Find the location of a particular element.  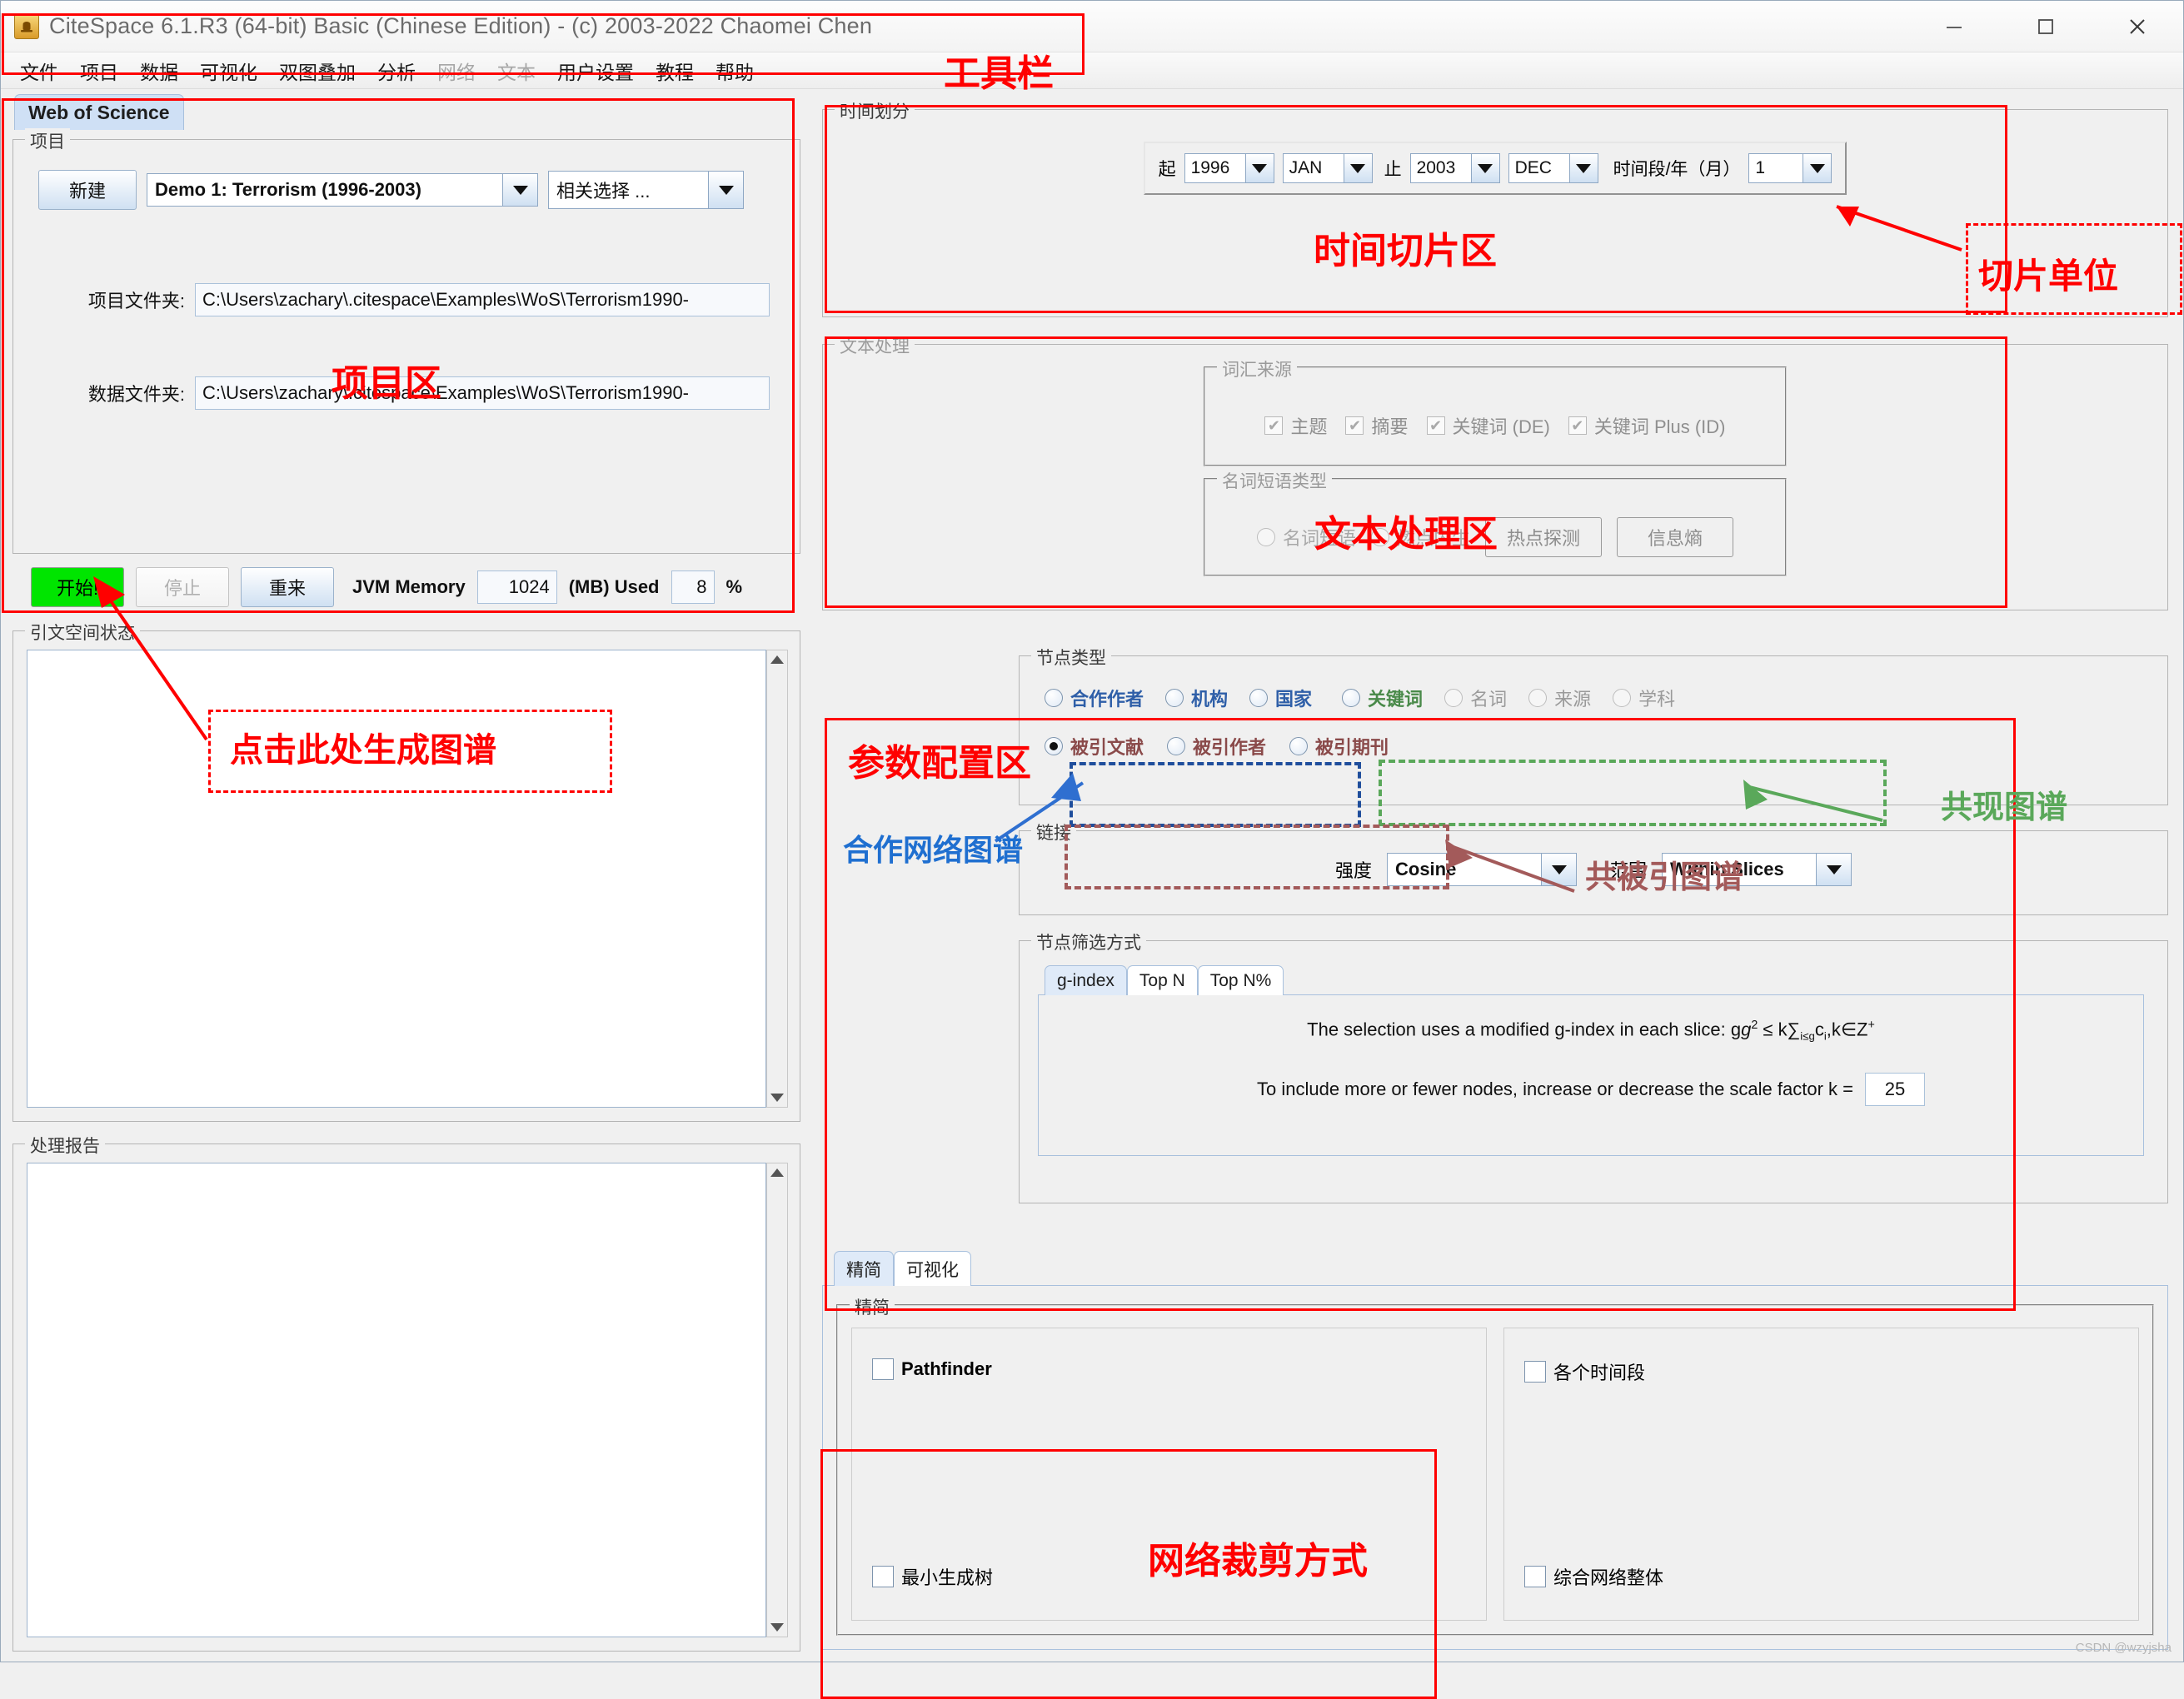

menu-item-help: 帮助 is located at coordinates (735, 71).